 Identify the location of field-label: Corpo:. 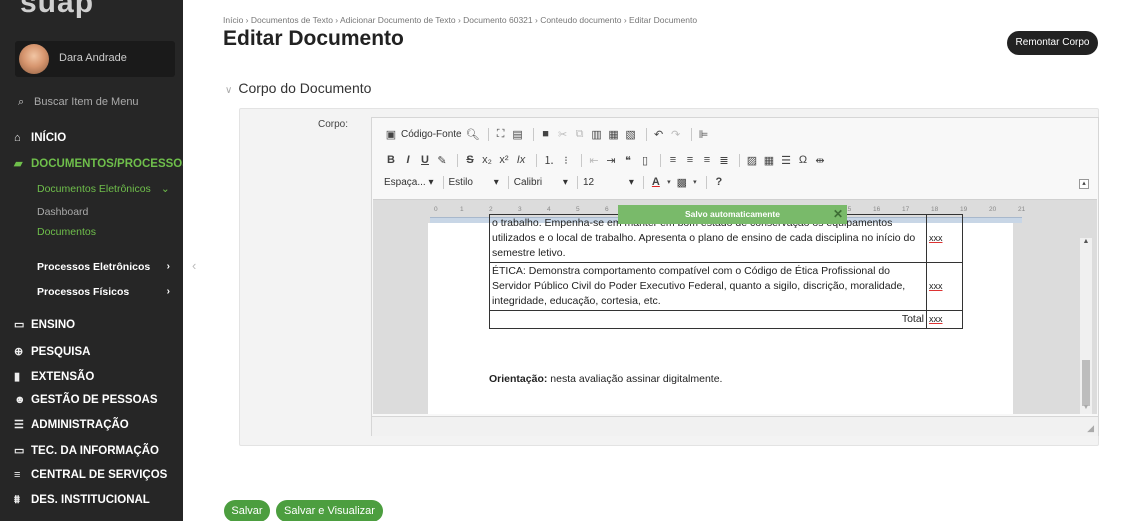
(333, 124).